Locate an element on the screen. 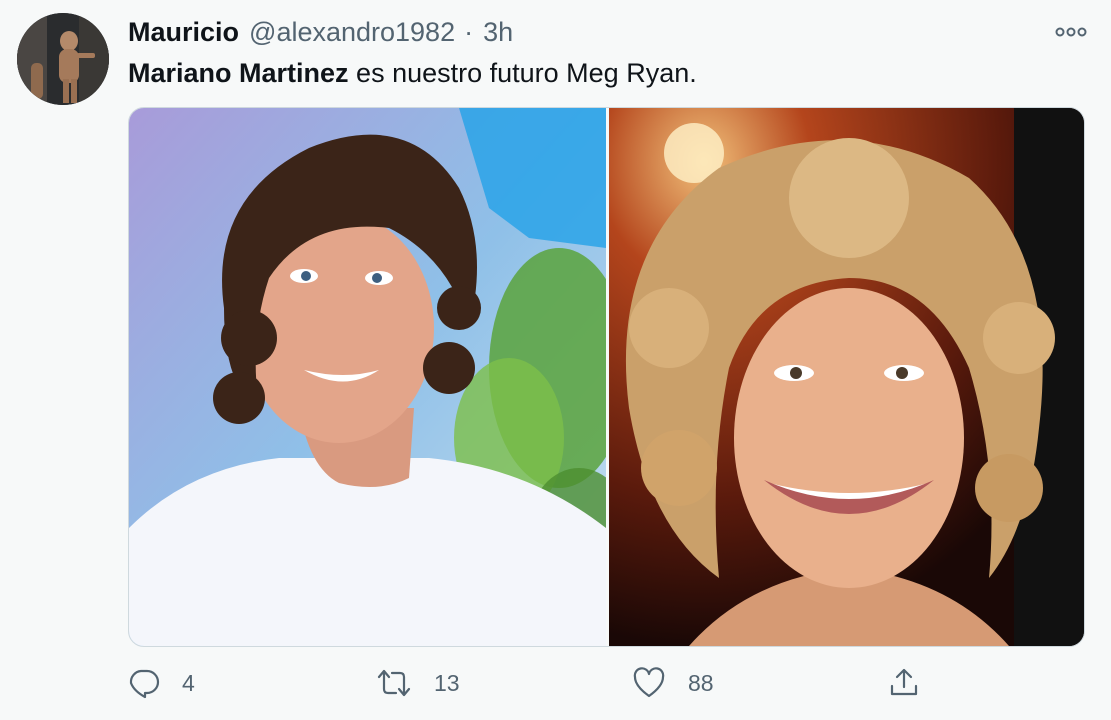 Image resolution: width=1111 pixels, height=720 pixels. tweet-timestamp: 3h is located at coordinates (498, 32).